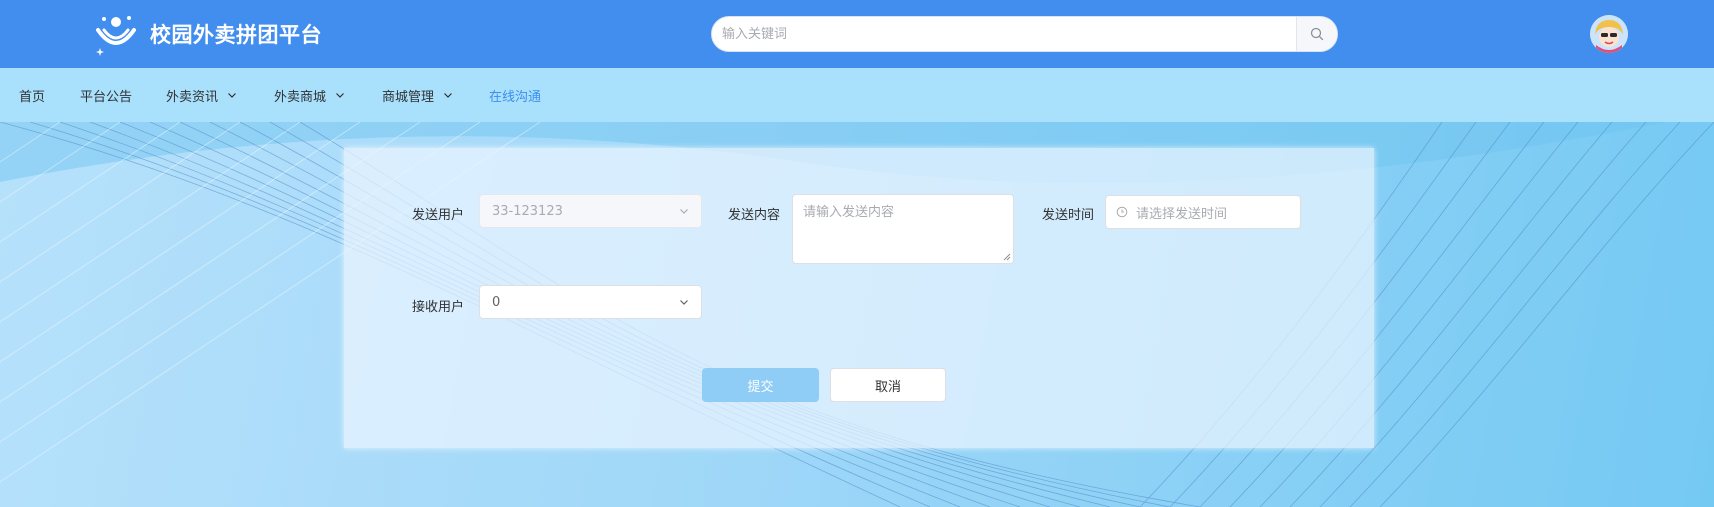 The width and height of the screenshot is (1714, 507). I want to click on nav-item-takeout-mall: 外卖商城, so click(309, 95).